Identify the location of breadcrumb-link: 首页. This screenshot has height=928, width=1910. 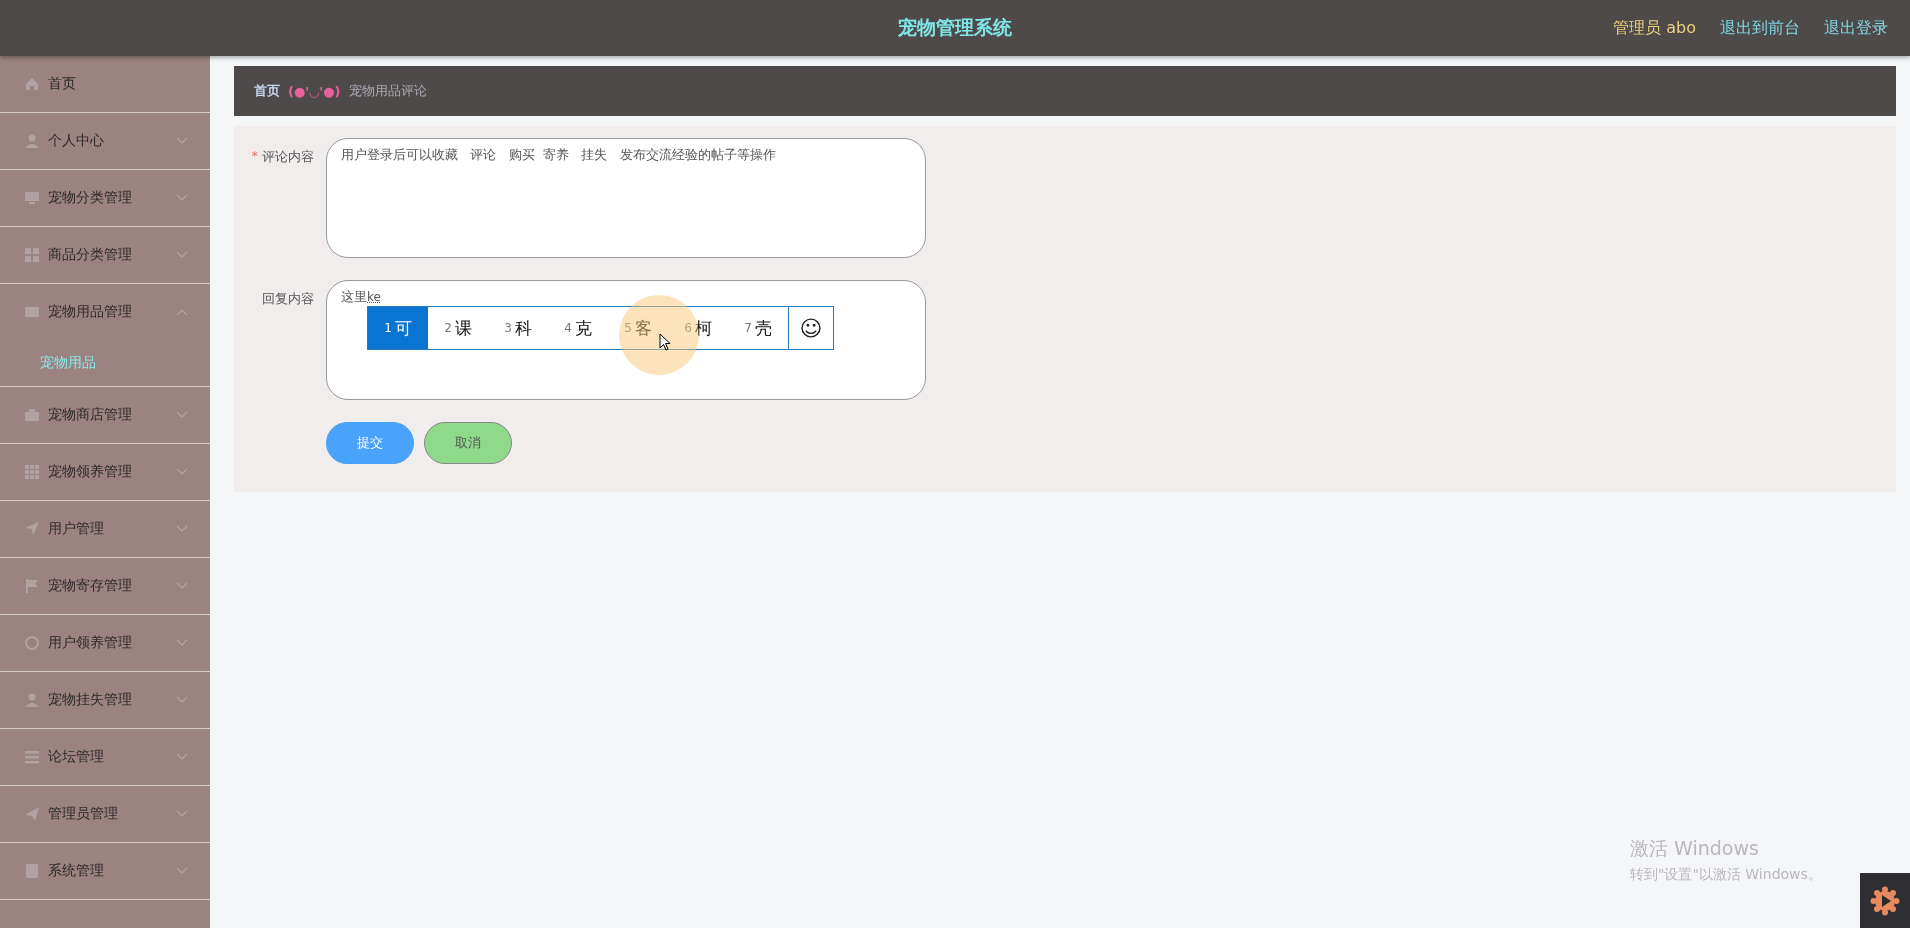
(267, 91).